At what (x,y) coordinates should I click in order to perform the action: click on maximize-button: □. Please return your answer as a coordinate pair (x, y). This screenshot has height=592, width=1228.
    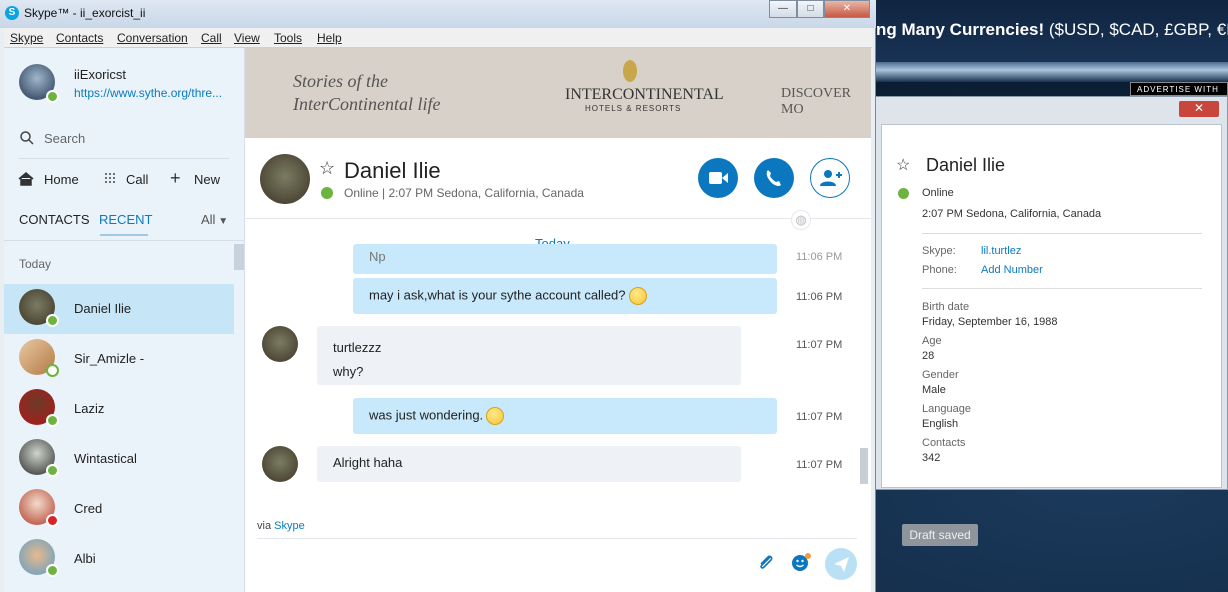
    Looking at the image, I should click on (810, 9).